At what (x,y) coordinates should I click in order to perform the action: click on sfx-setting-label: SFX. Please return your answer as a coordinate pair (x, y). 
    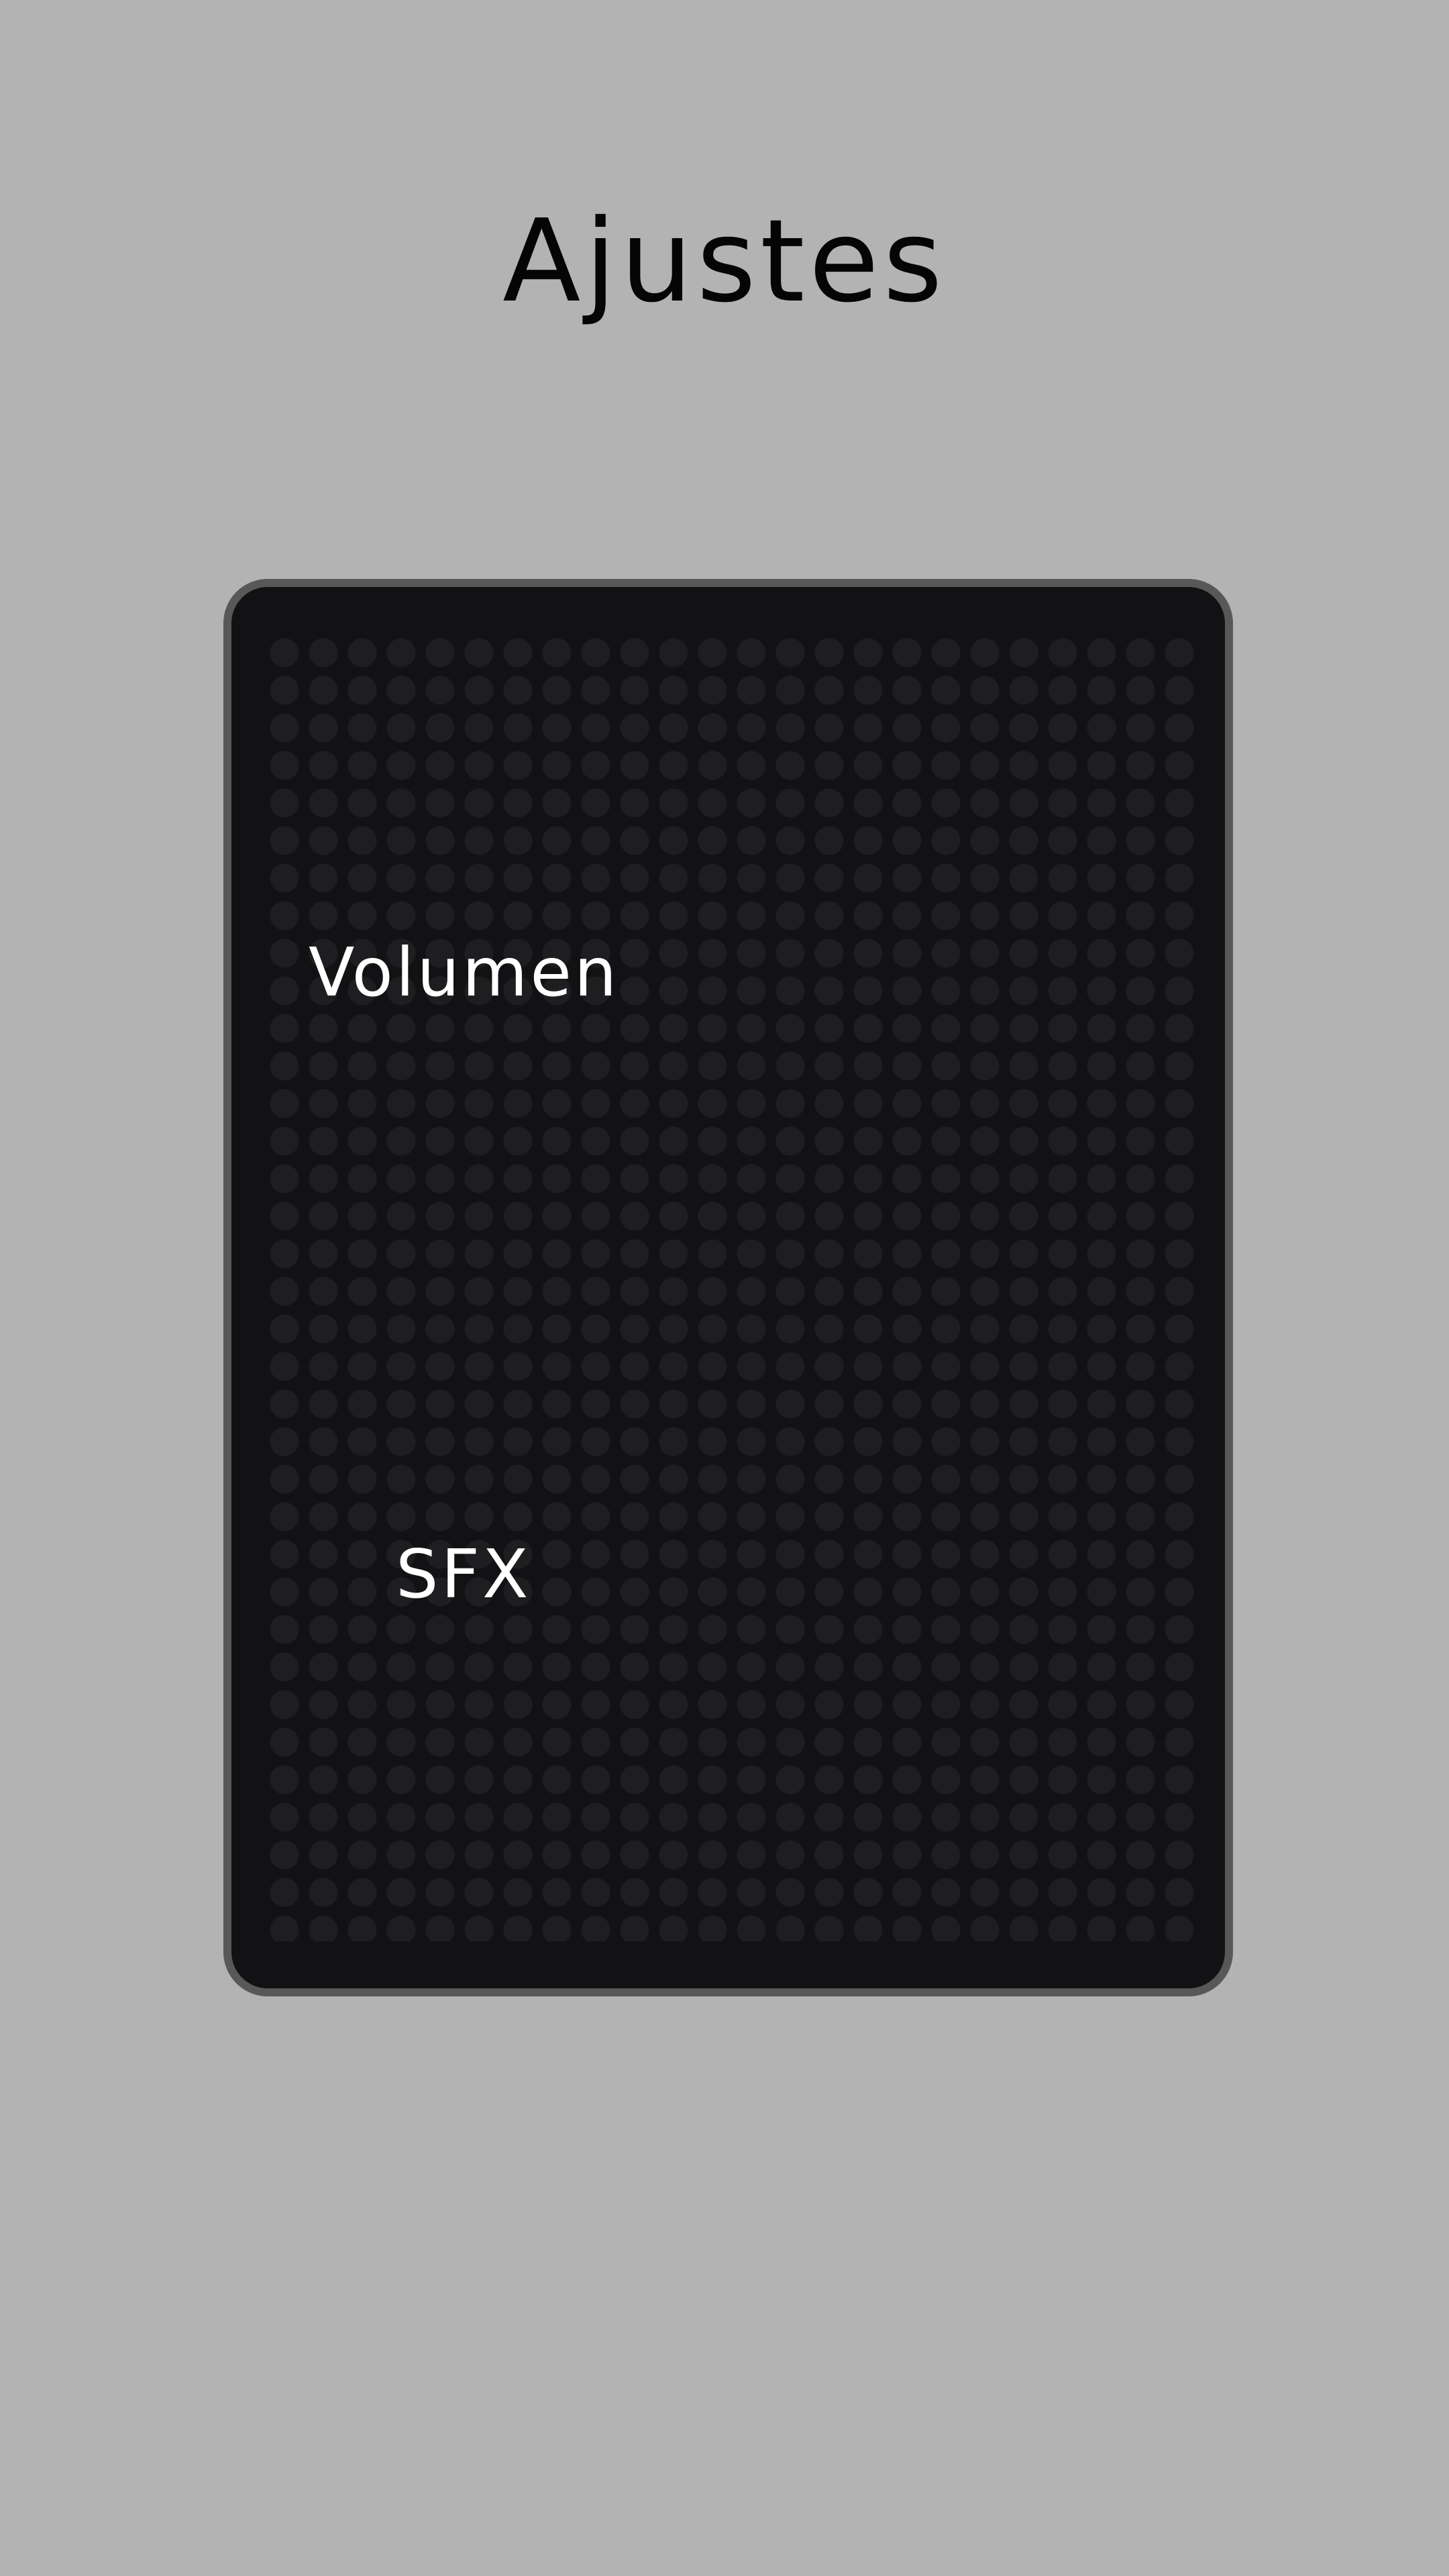
    Looking at the image, I should click on (463, 1574).